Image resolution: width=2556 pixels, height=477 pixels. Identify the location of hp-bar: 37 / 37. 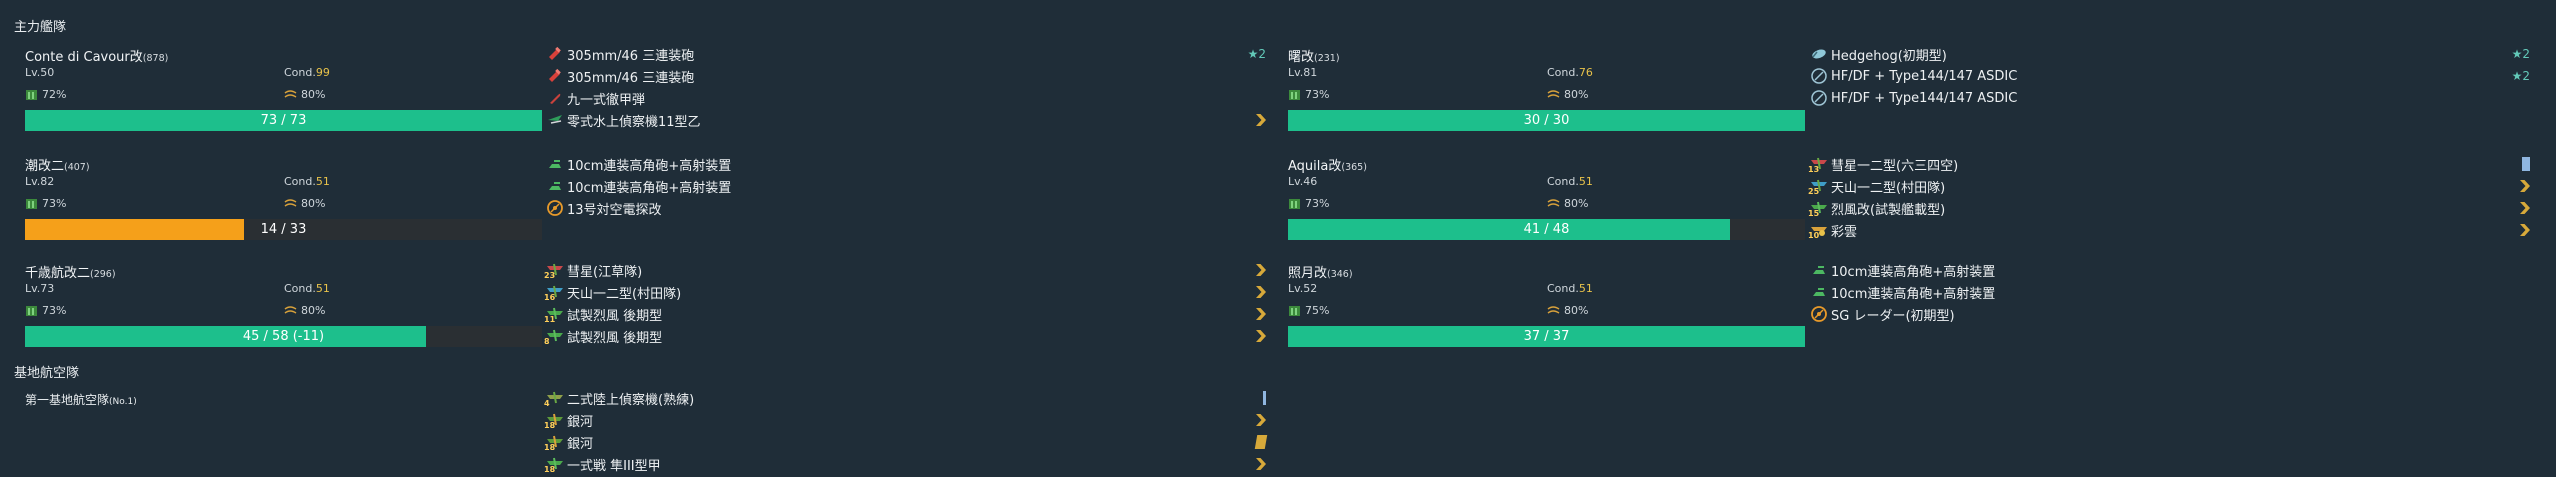
(1546, 336).